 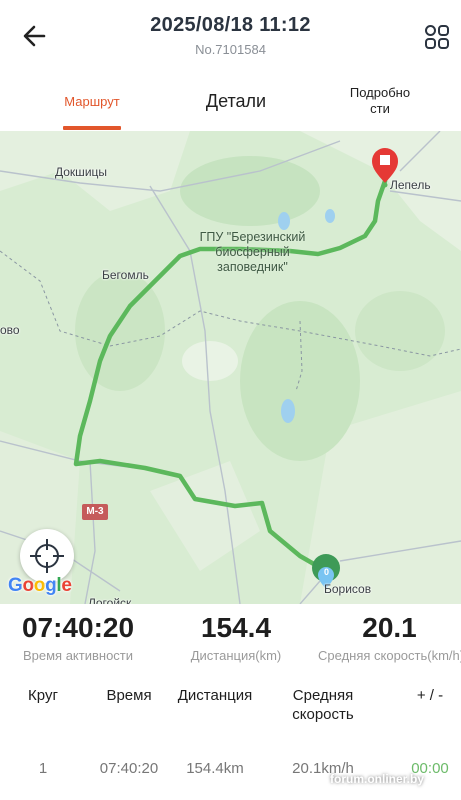 I want to click on grid-menu-button, so click(x=437, y=37).